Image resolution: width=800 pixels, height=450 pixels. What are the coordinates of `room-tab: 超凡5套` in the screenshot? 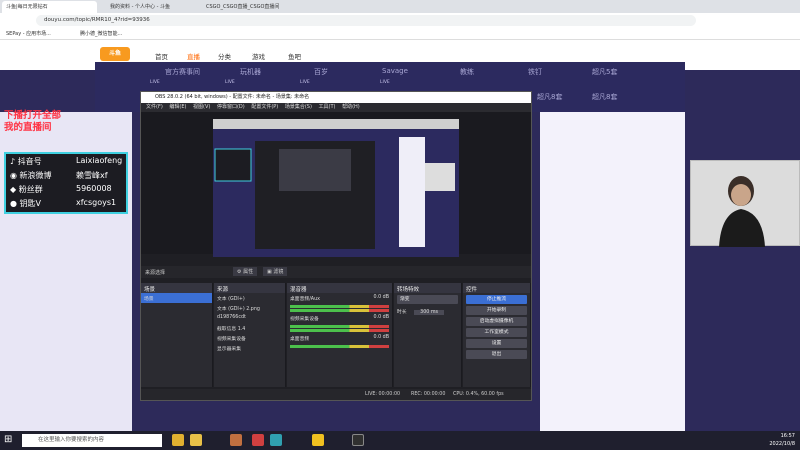 It's located at (604, 72).